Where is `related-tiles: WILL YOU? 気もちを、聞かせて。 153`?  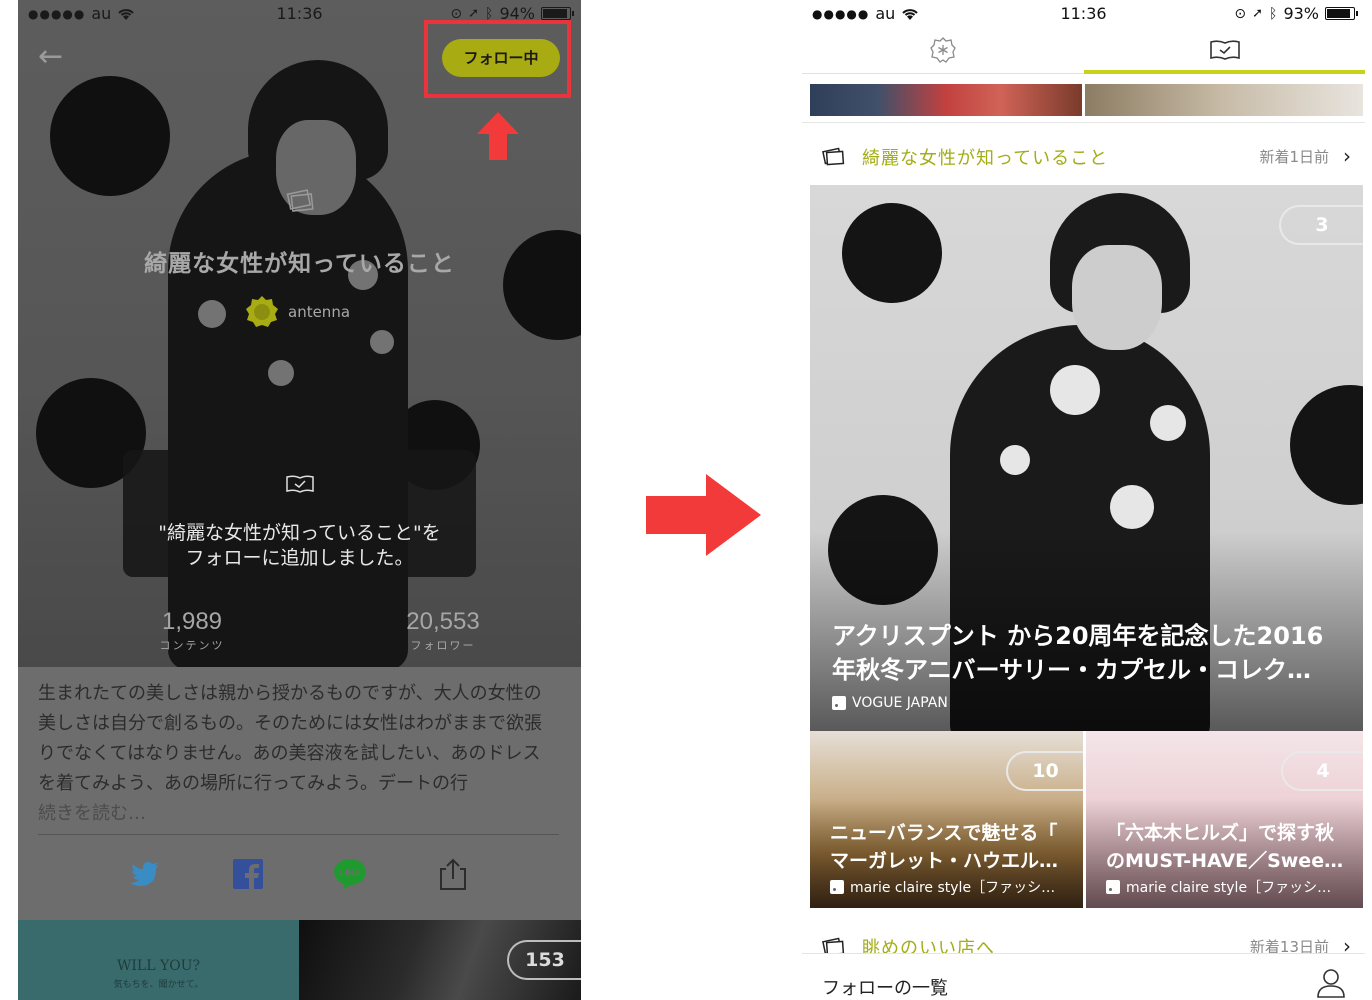
related-tiles: WILL YOU? 気もちを、聞かせて。 153 is located at coordinates (299, 960).